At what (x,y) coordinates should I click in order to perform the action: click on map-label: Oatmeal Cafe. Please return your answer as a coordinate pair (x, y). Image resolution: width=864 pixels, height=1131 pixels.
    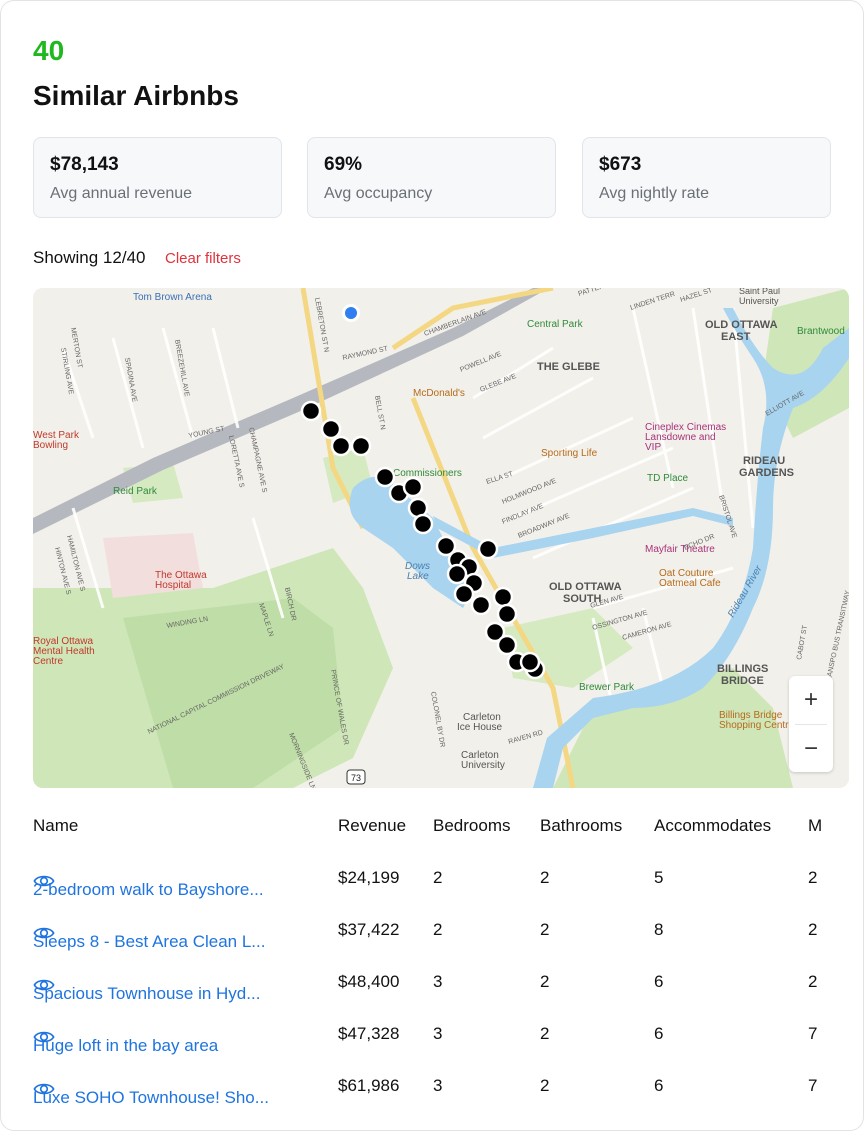
    Looking at the image, I should click on (690, 583).